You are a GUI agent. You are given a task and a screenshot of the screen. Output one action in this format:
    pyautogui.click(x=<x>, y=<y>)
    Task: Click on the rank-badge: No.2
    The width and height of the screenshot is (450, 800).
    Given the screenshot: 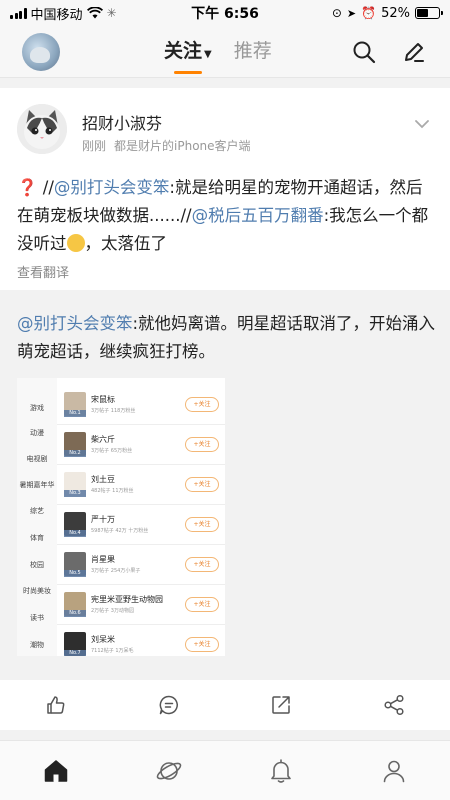 What is the action you would take?
    pyautogui.click(x=75, y=453)
    